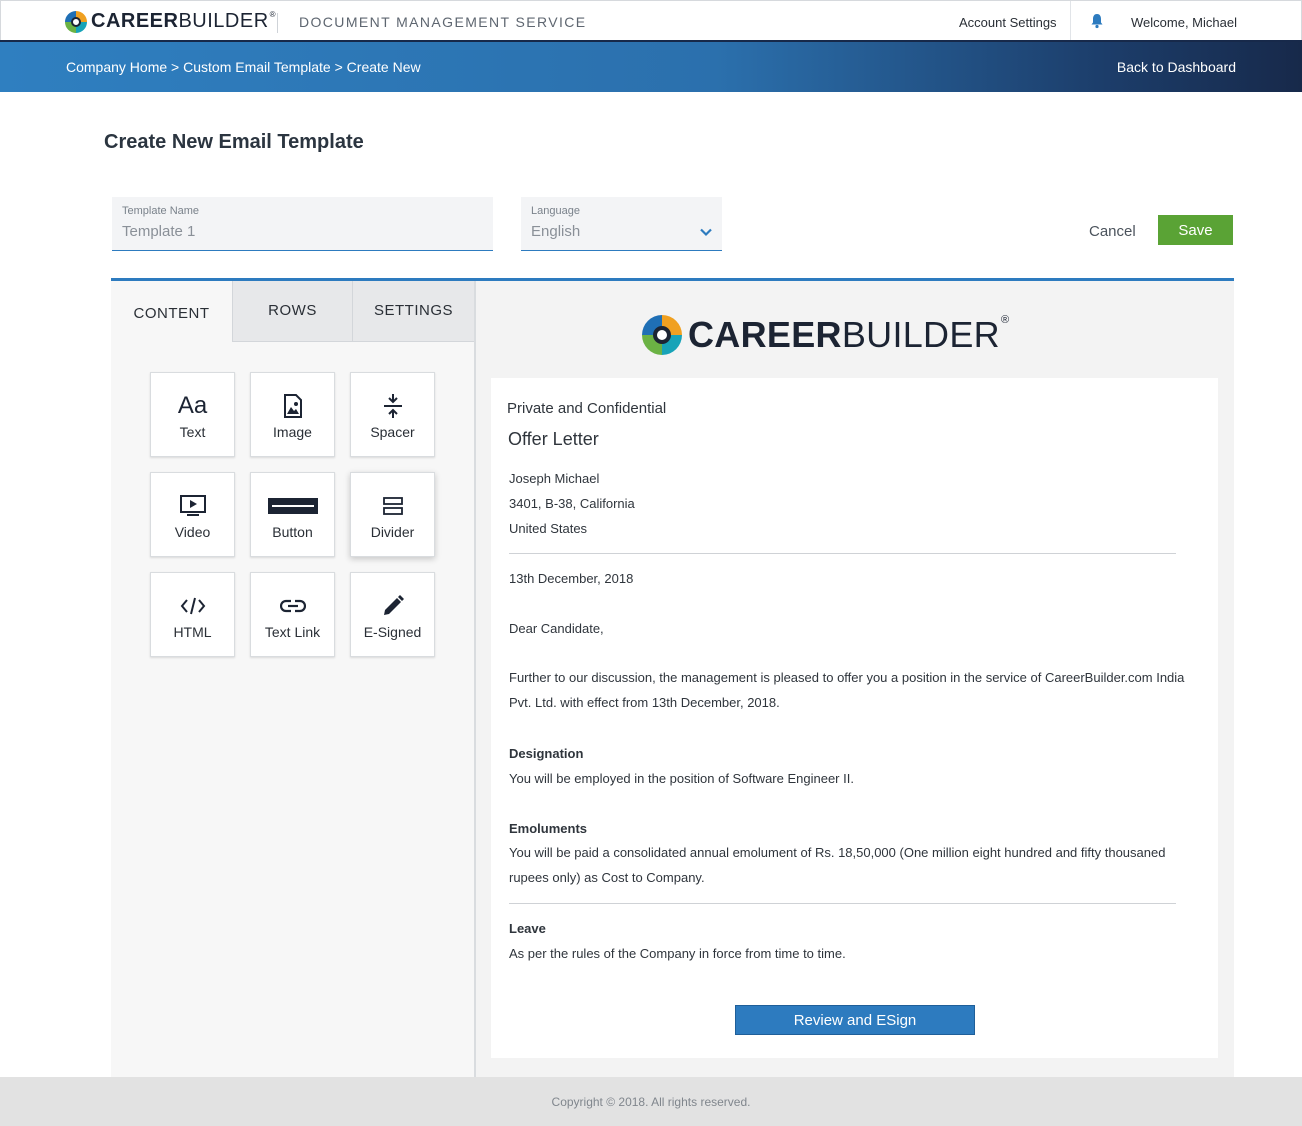  I want to click on text-block-tile: Aa Text, so click(192, 414).